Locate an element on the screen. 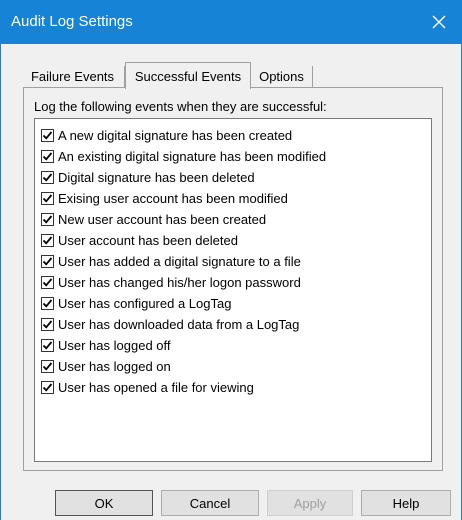 This screenshot has height=520, width=462. event-checkbox-item: User has downloaded data from a LogTag is located at coordinates (170, 324).